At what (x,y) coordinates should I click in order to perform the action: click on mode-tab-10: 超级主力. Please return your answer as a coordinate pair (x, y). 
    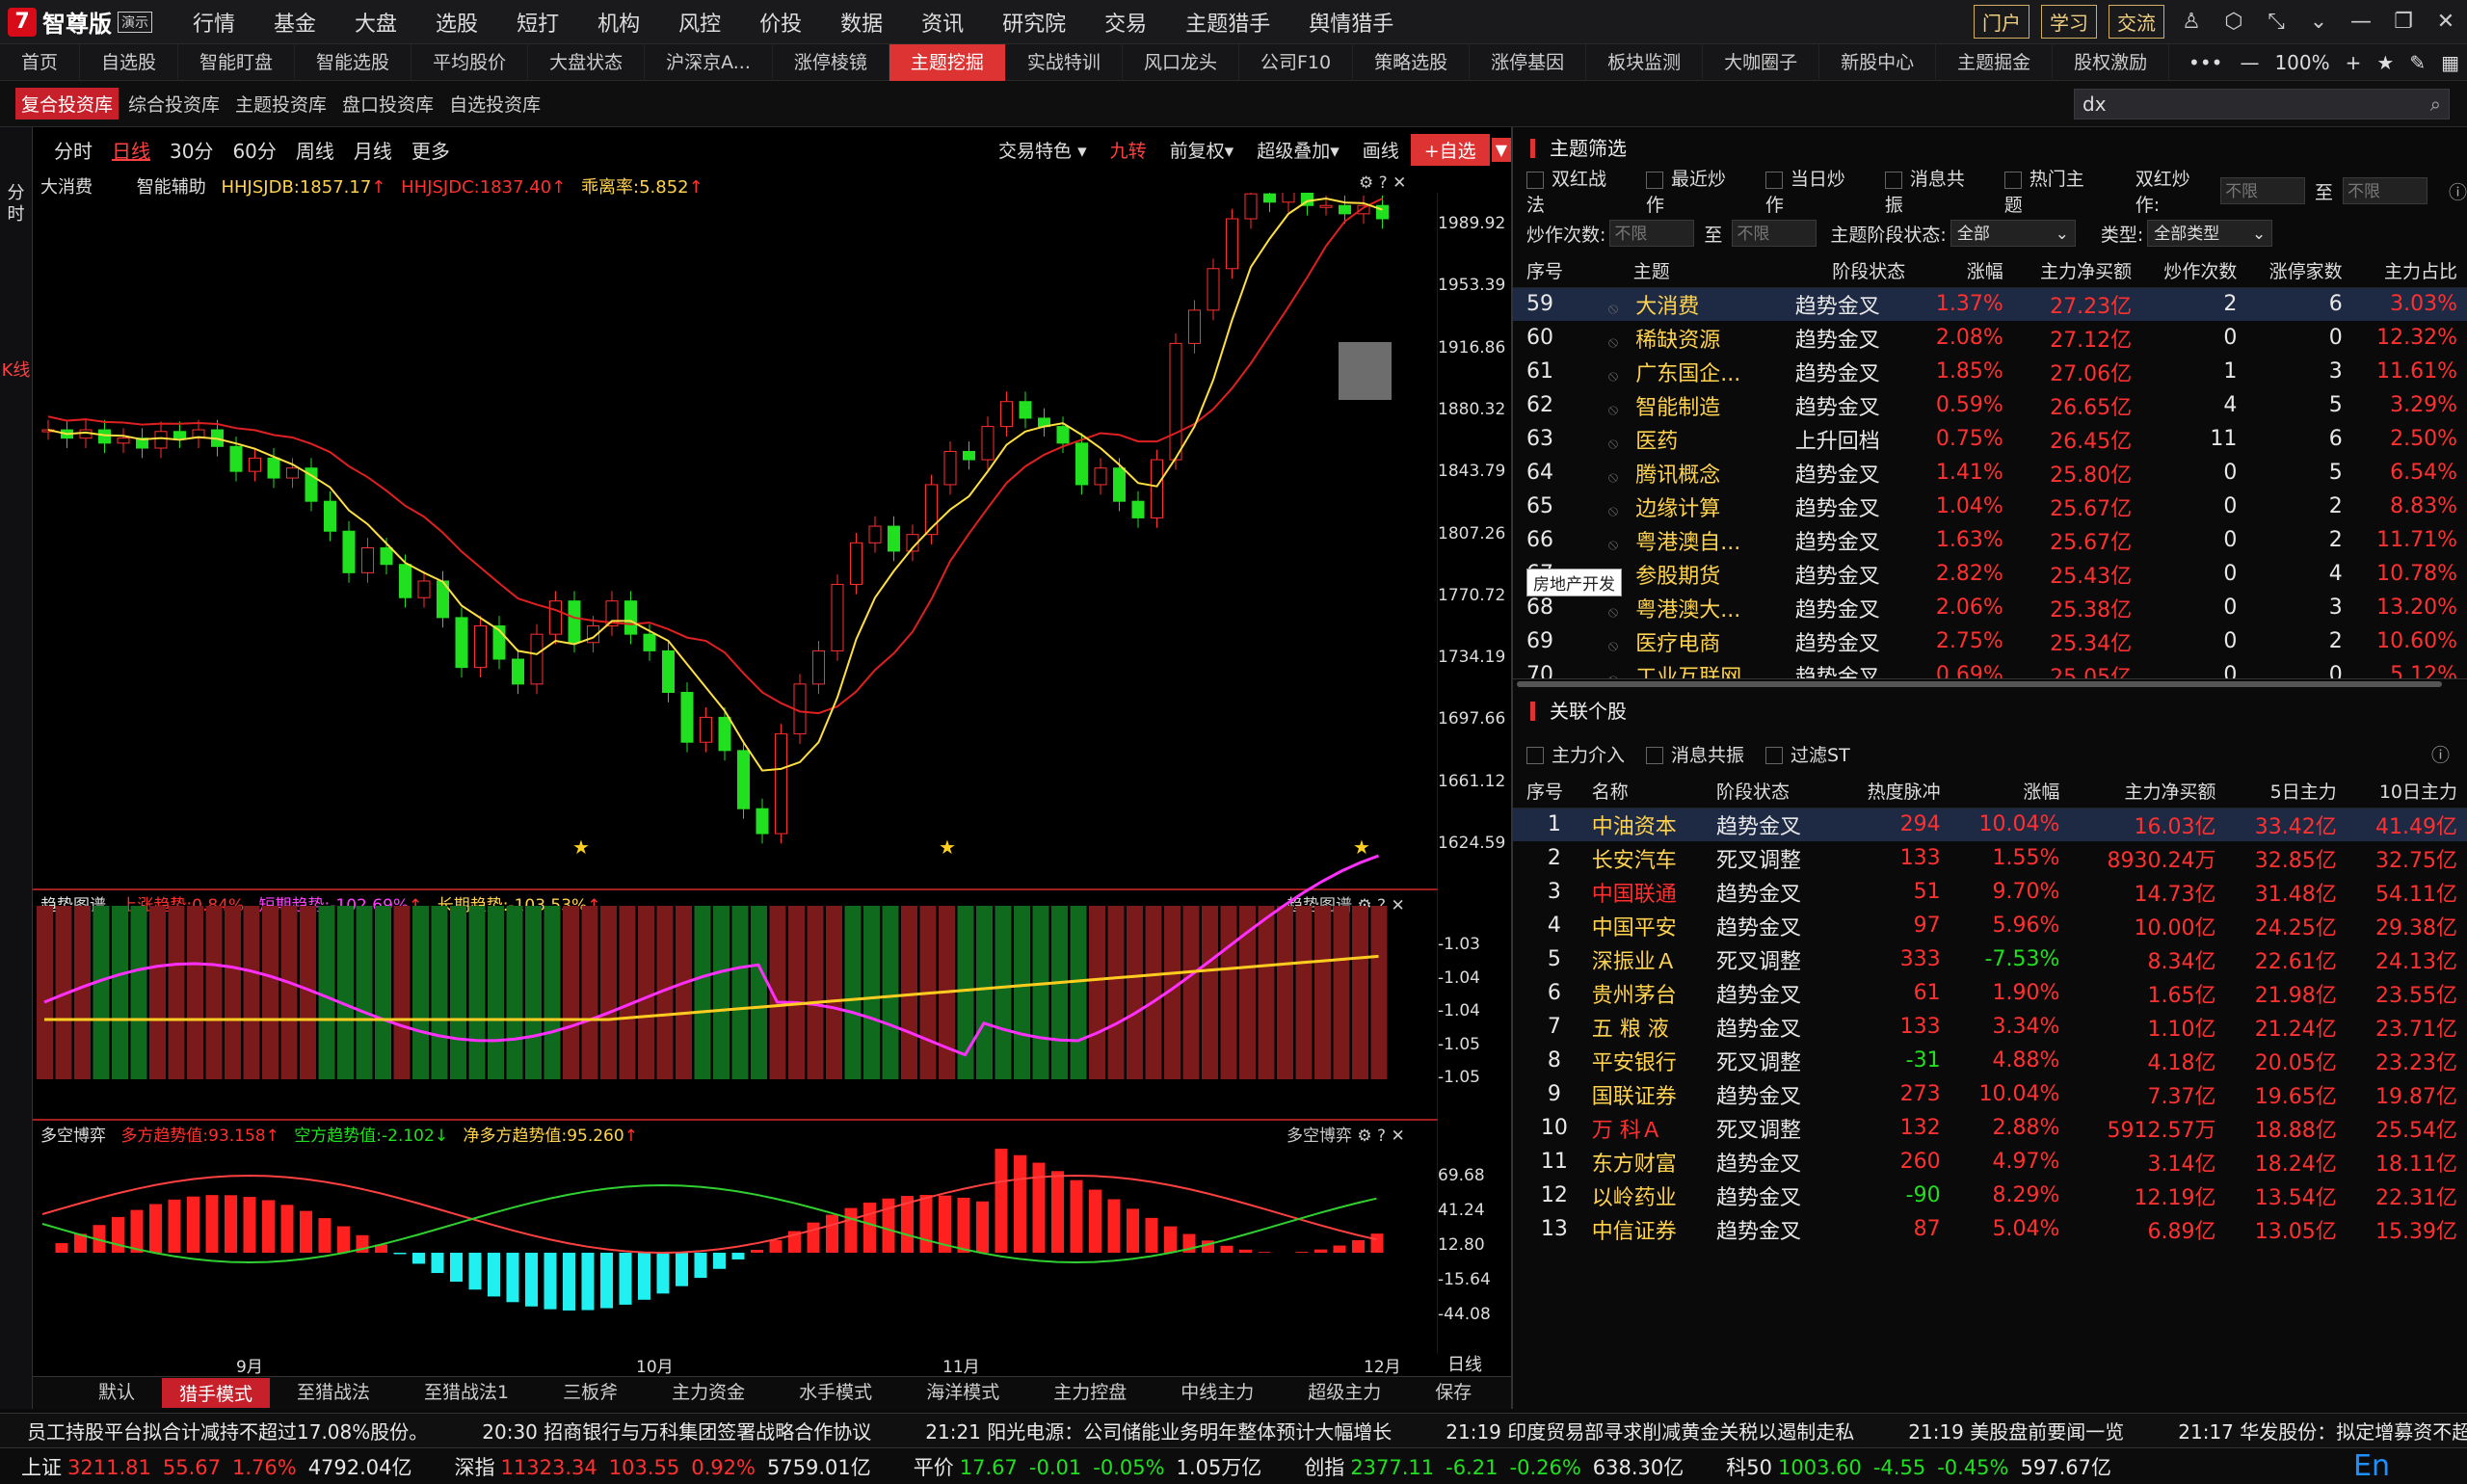
    Looking at the image, I should click on (1344, 1393).